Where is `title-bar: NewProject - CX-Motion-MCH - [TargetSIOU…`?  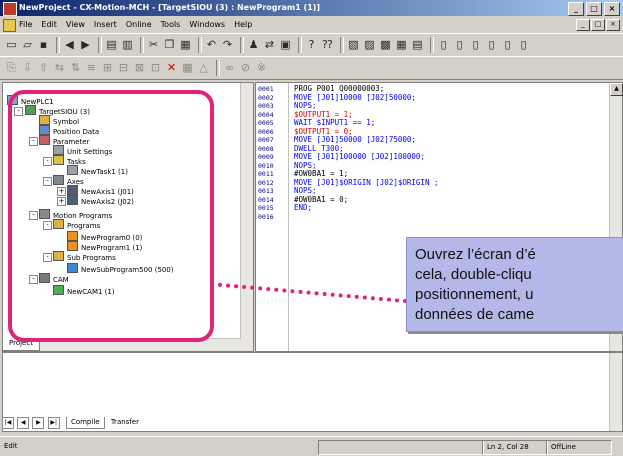 title-bar: NewProject - CX-Motion-MCH - [TargetSIOU… is located at coordinates (311, 8).